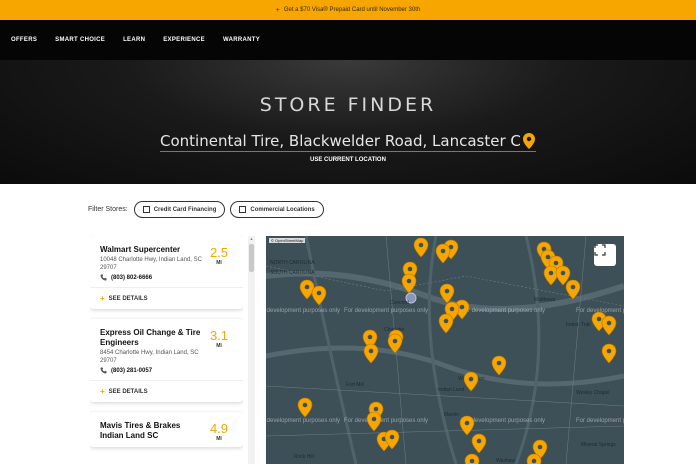  What do you see at coordinates (80, 40) in the screenshot?
I see `nav-smart-choice: SMART CHOICE` at bounding box center [80, 40].